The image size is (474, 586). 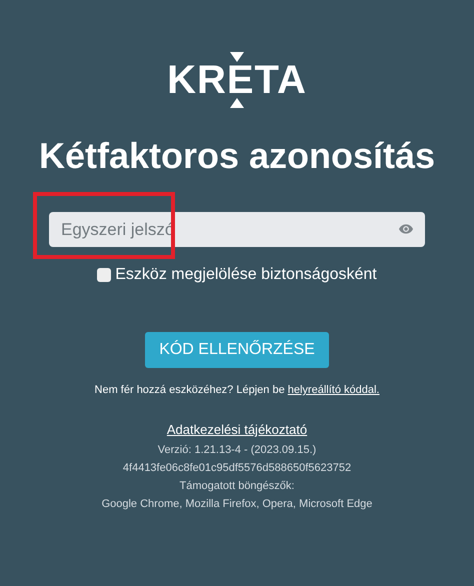 I want to click on checkbox-label: Eszköz megjelölése biztonságosként, so click(x=246, y=275).